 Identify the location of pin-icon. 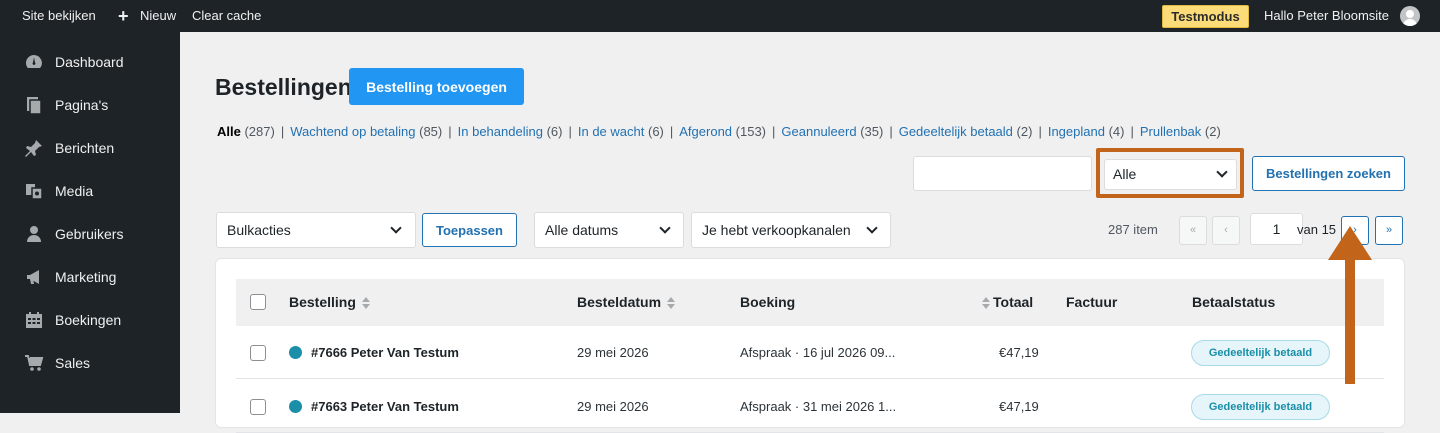
(33, 148).